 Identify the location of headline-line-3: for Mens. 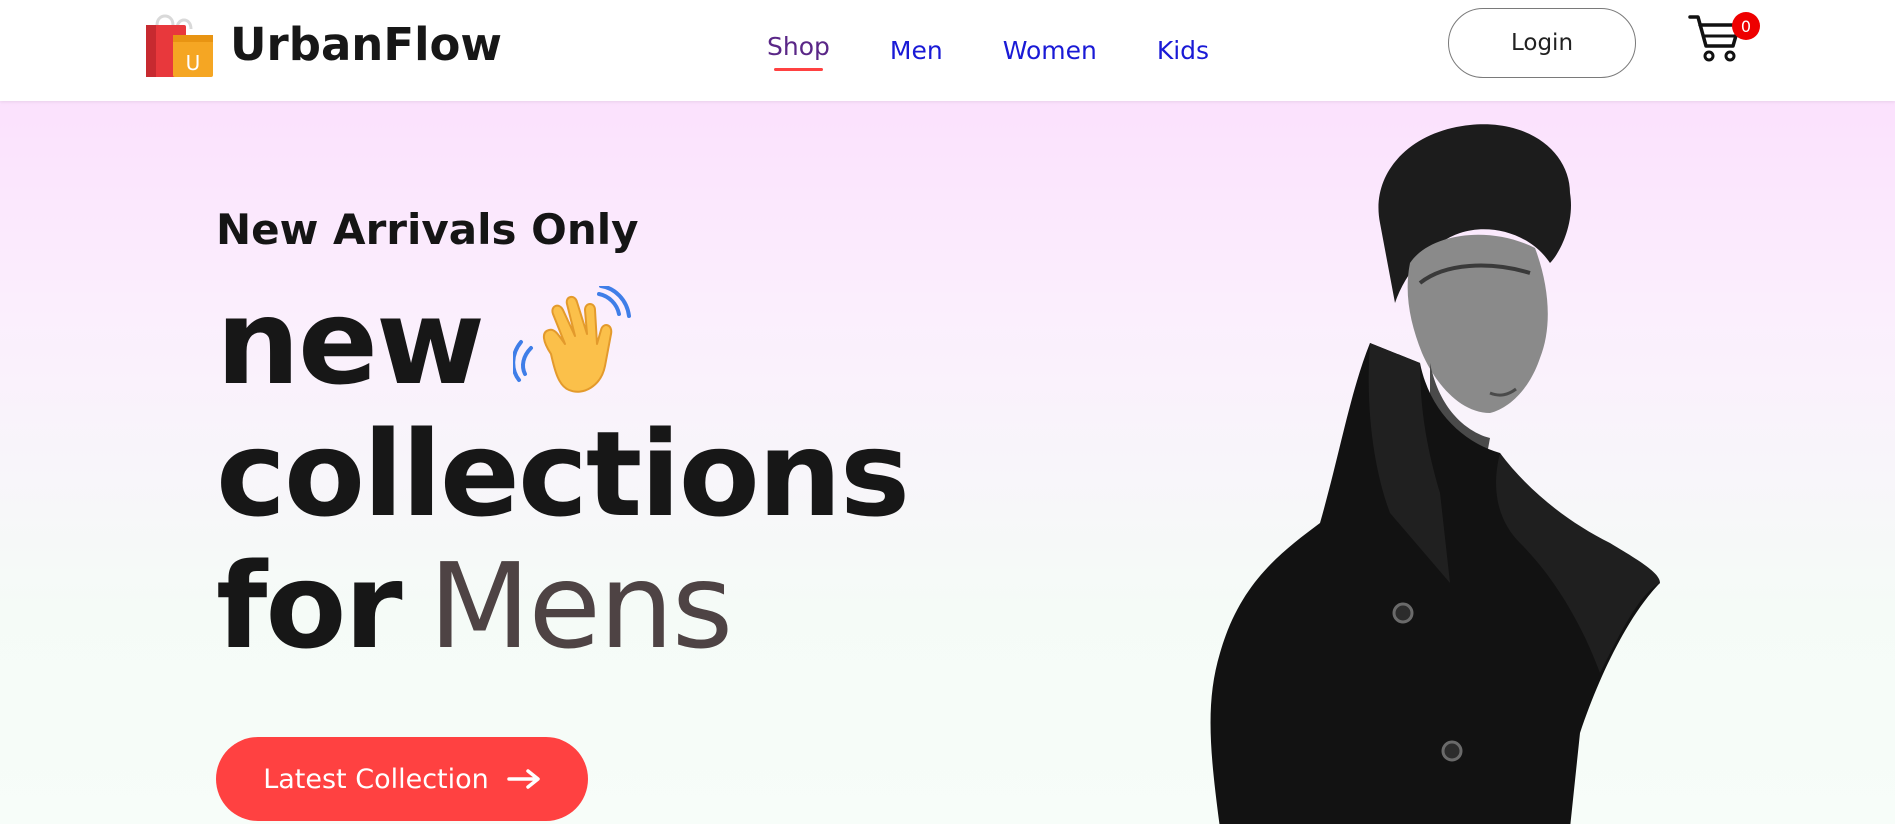
(562, 606).